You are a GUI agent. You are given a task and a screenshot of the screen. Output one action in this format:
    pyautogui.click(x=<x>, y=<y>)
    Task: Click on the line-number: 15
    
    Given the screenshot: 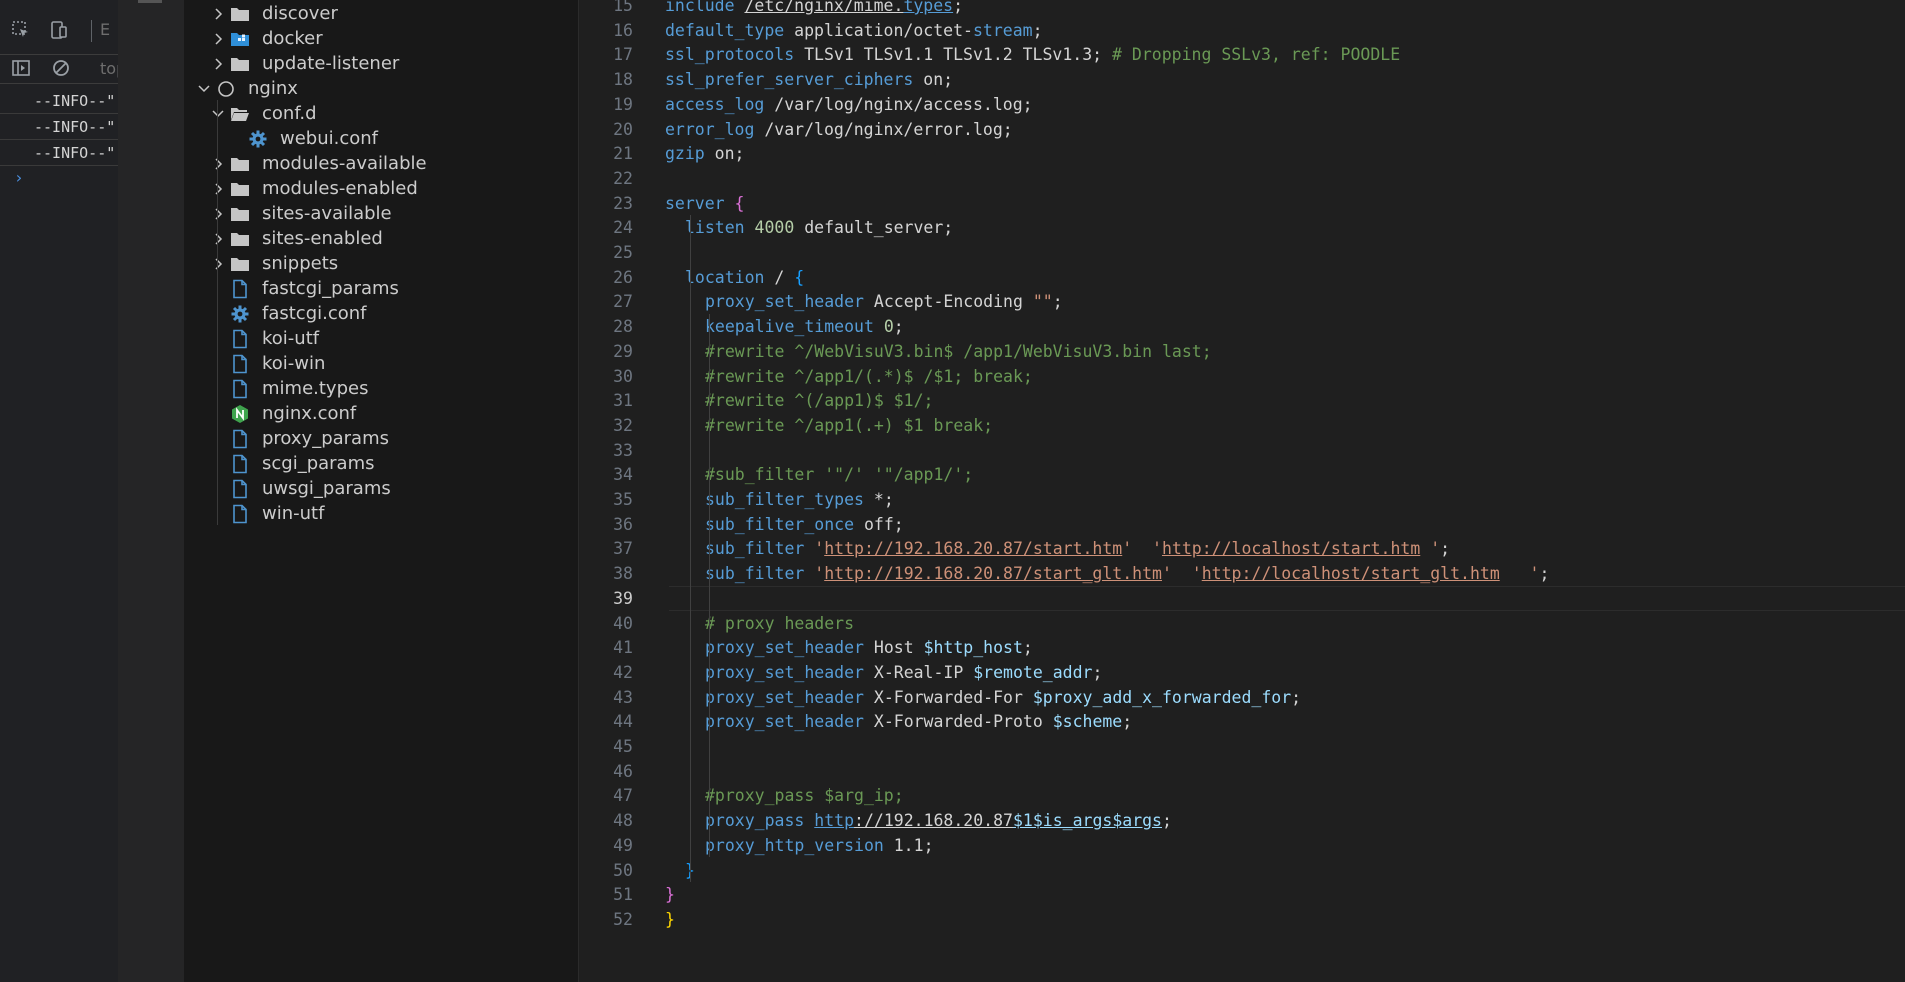 What is the action you would take?
    pyautogui.click(x=623, y=7)
    